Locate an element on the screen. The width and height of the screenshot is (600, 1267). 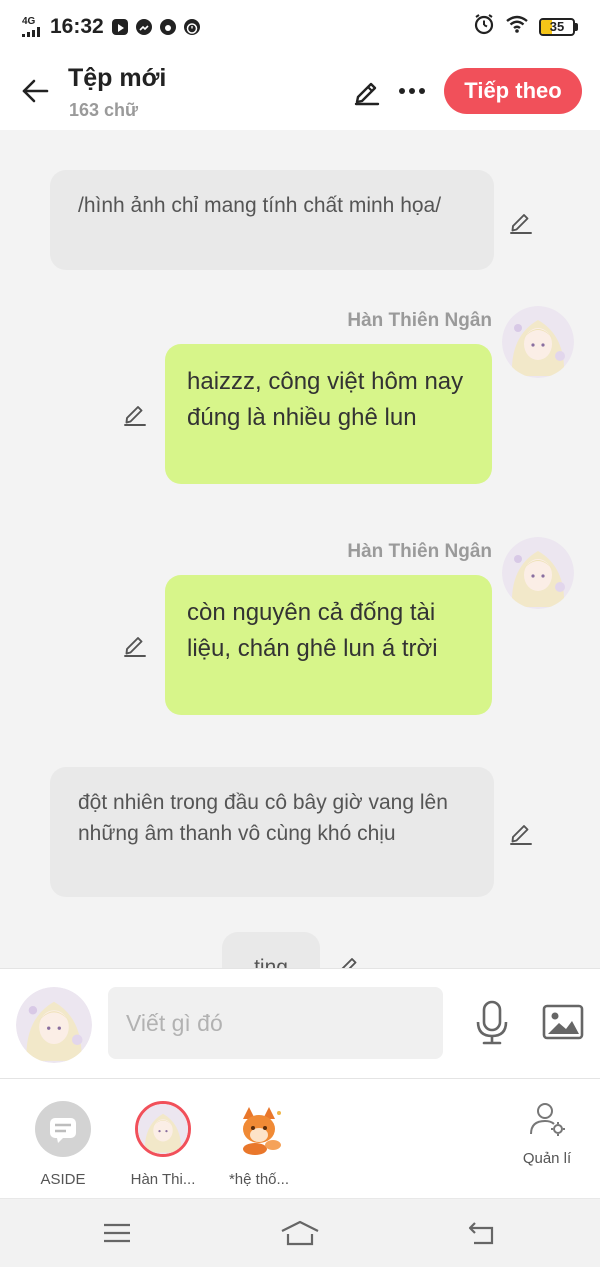
home-icon is located at coordinates (300, 1233).